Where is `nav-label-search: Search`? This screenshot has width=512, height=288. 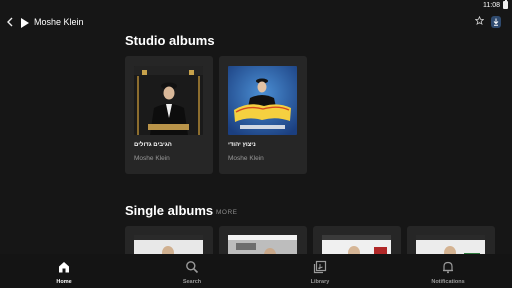 nav-label-search: Search is located at coordinates (192, 282).